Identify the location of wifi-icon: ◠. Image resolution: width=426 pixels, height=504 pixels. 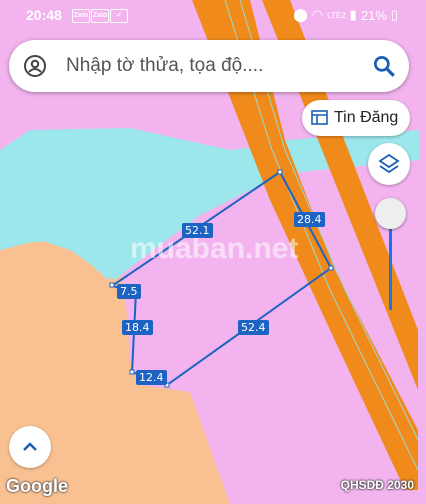
(317, 14).